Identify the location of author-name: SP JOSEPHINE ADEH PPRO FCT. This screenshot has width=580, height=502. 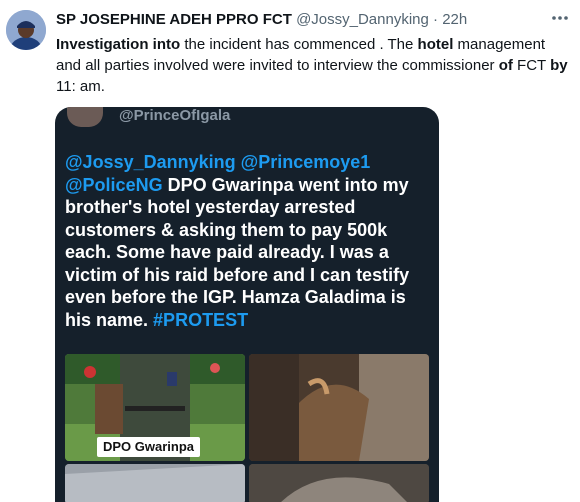
(174, 19).